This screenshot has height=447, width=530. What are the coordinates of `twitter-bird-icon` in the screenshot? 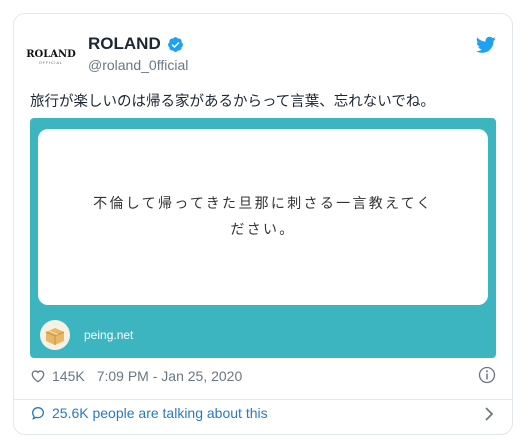 It's located at (486, 45).